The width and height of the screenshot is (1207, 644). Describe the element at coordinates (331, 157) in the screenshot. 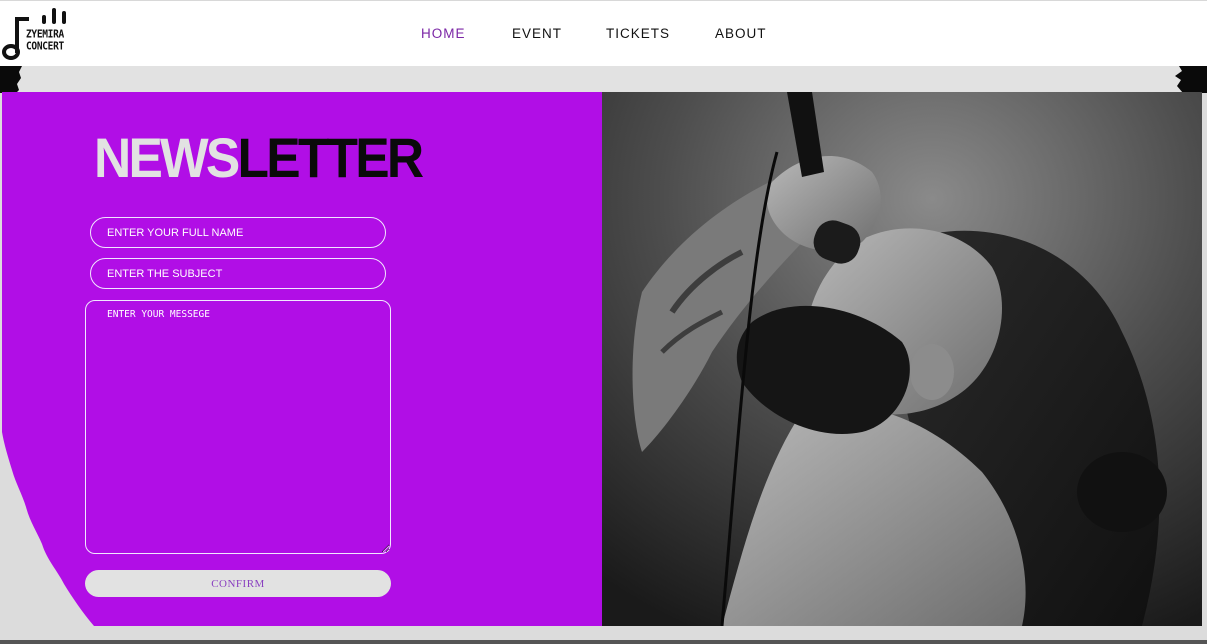

I see `newsletter-title-letter: LETTER` at that location.